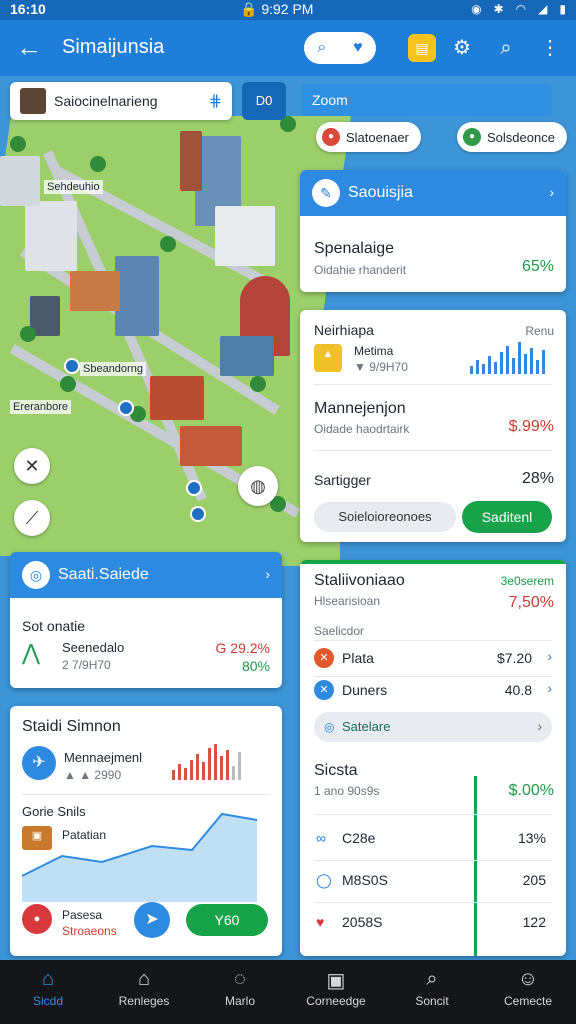 The width and height of the screenshot is (576, 1024). I want to click on stats-card-header: ◎ Saati.Saiede ›, so click(146, 575).